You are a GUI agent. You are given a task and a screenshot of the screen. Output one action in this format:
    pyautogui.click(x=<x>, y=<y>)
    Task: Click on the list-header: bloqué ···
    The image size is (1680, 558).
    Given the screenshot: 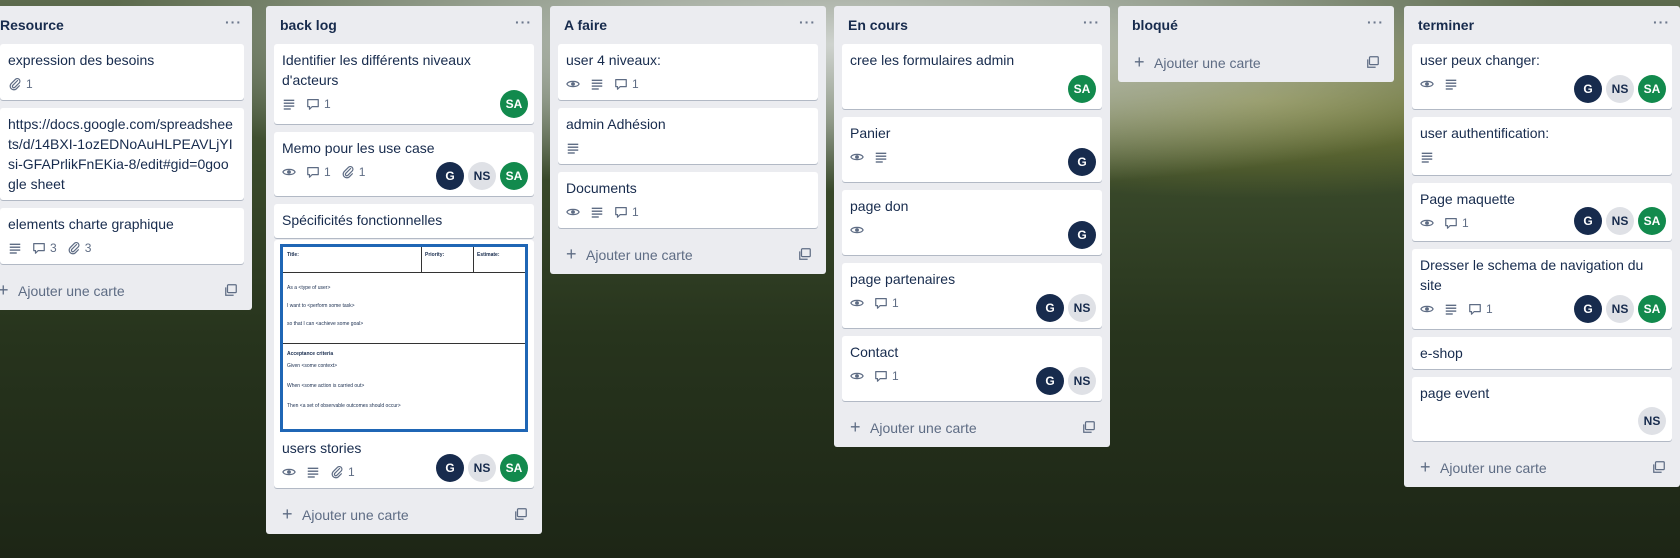 What is the action you would take?
    pyautogui.click(x=1256, y=25)
    